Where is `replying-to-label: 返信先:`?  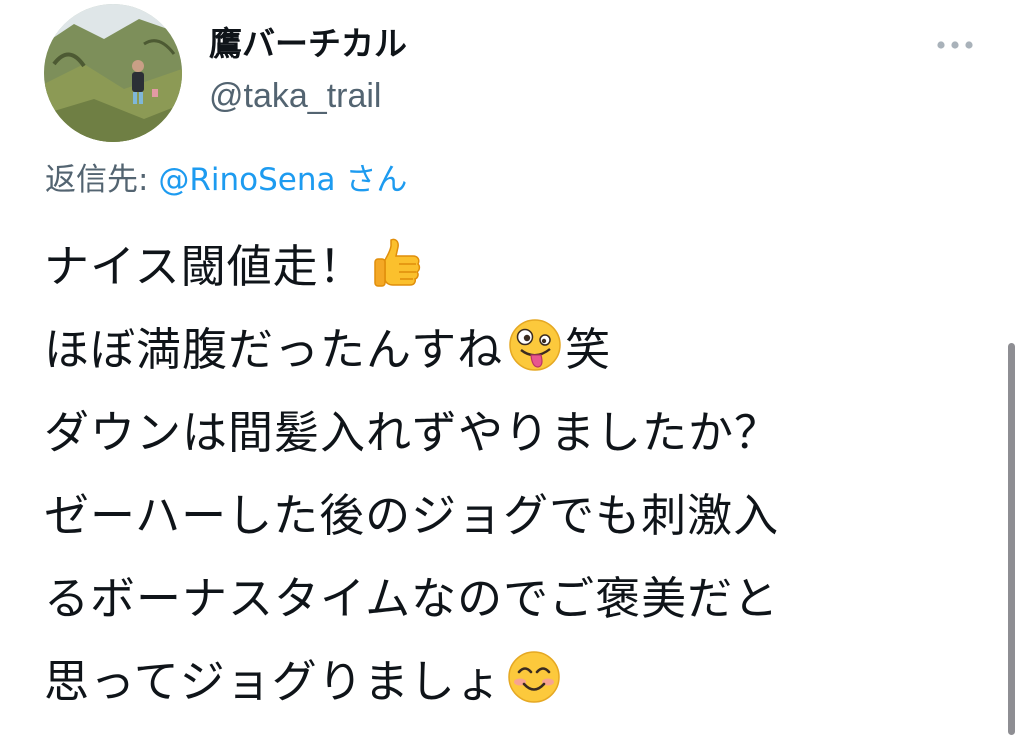
replying-to-label: 返信先: is located at coordinates (102, 180).